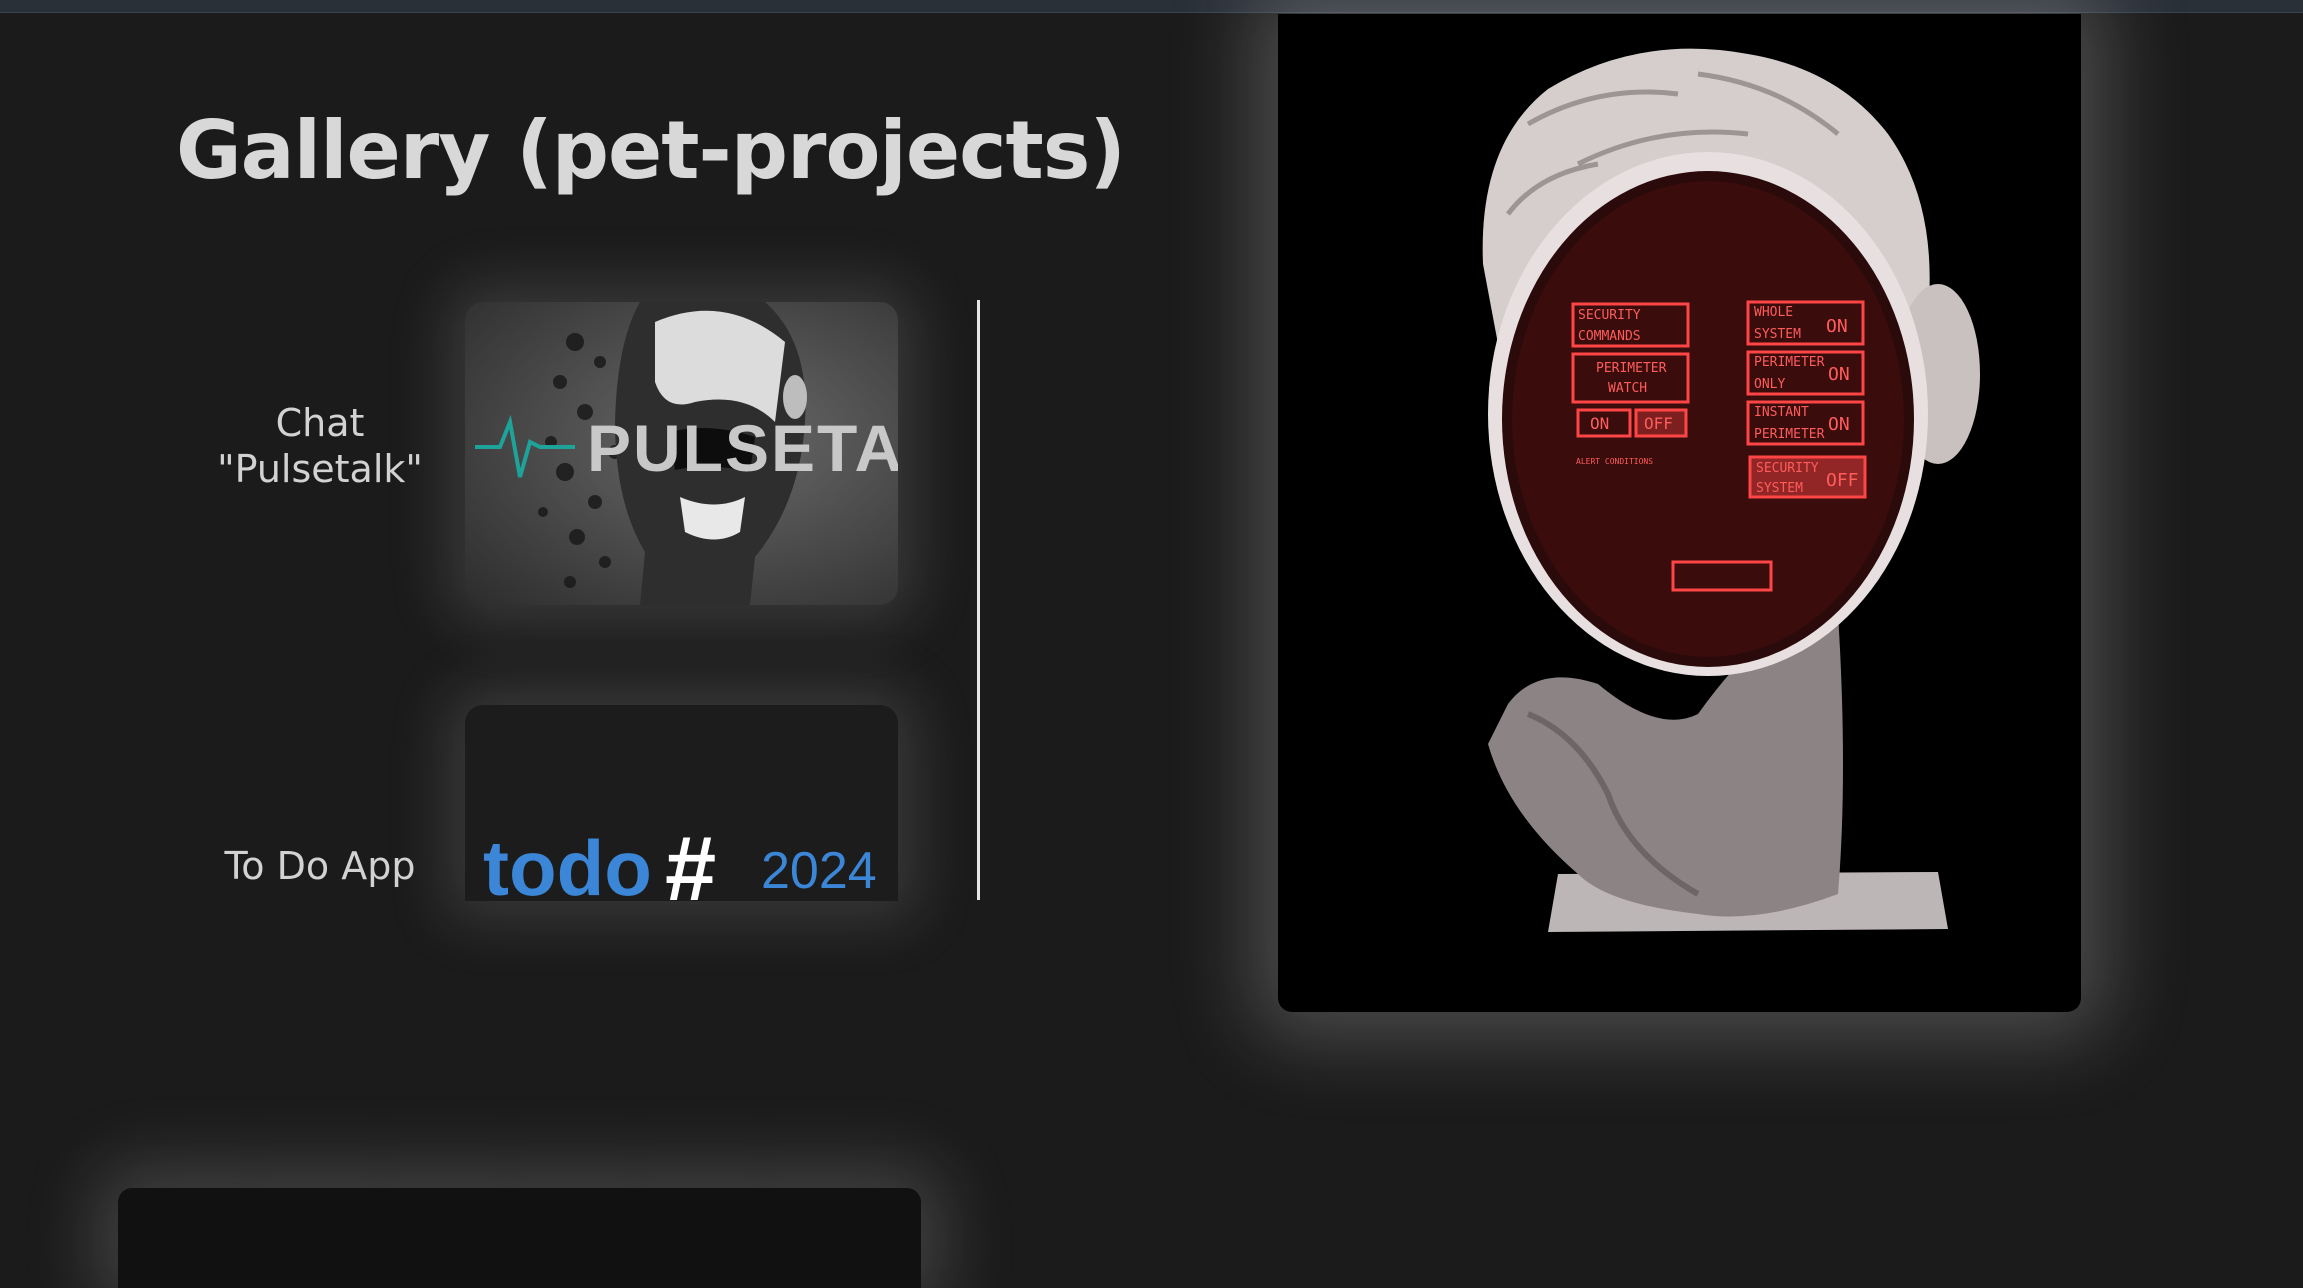 This screenshot has height=1288, width=2303. Describe the element at coordinates (1151, 6) in the screenshot. I see `browser-top-bar` at that location.